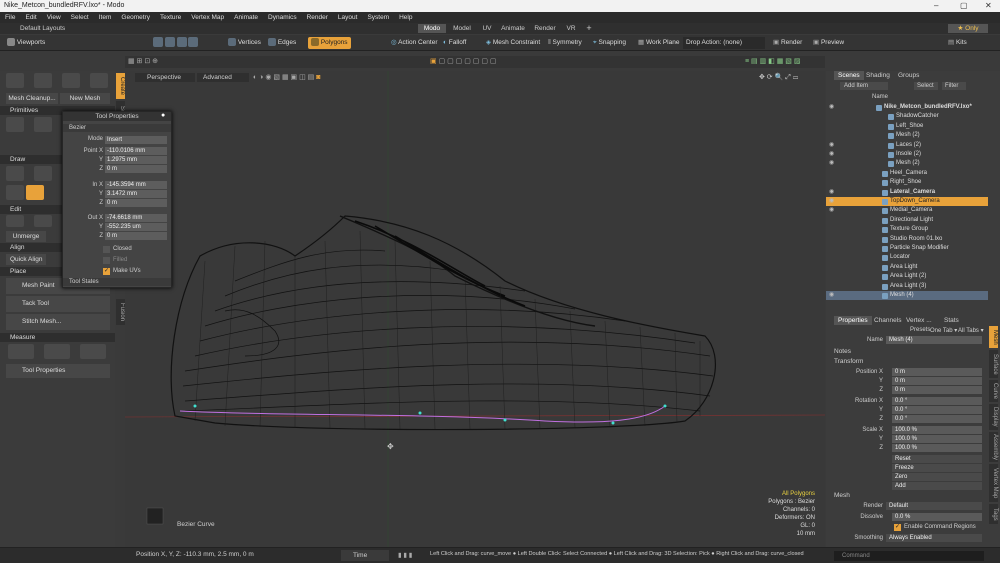 The image size is (1000, 563). I want to click on tab-groups: Groups, so click(908, 75).